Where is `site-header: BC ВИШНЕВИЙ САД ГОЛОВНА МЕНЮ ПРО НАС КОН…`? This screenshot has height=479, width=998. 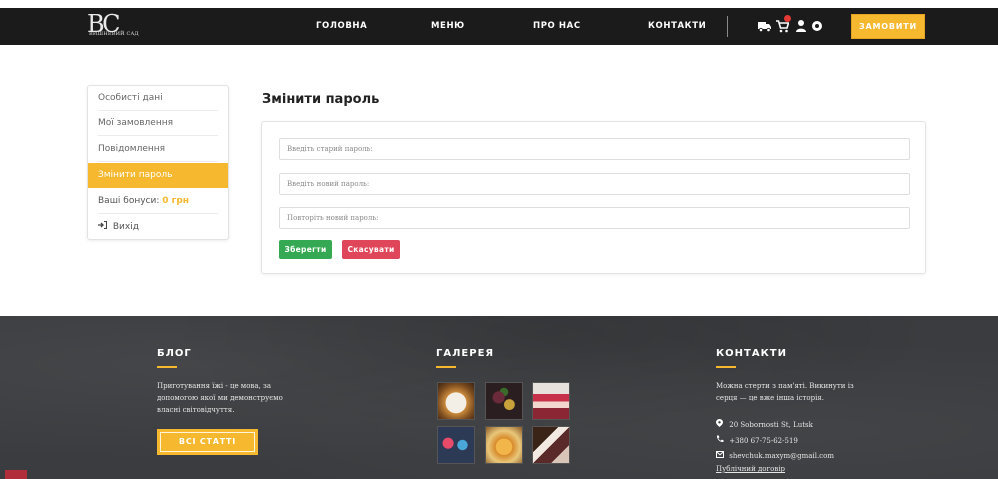 site-header: BC ВИШНЕВИЙ САД ГОЛОВНА МЕНЮ ПРО НАС КОН… is located at coordinates (499, 26).